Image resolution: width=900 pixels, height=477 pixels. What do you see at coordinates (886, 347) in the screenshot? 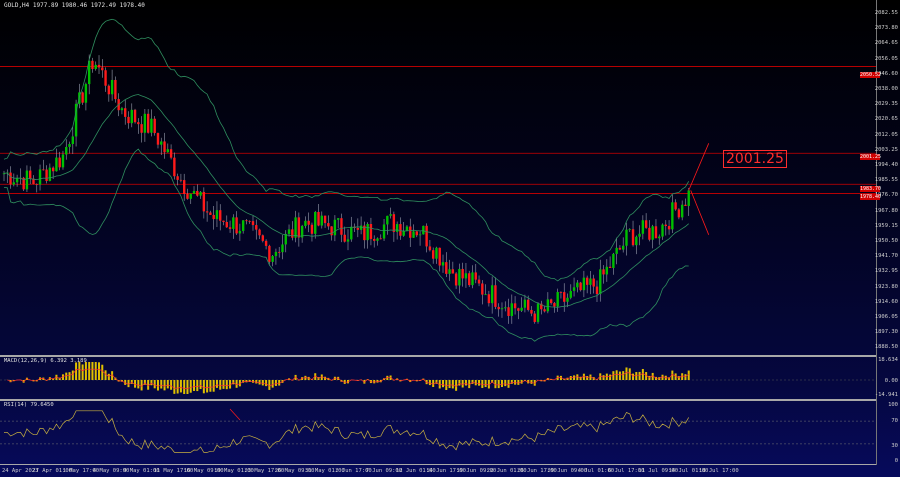
I see `price-tick: 1888.50` at bounding box center [886, 347].